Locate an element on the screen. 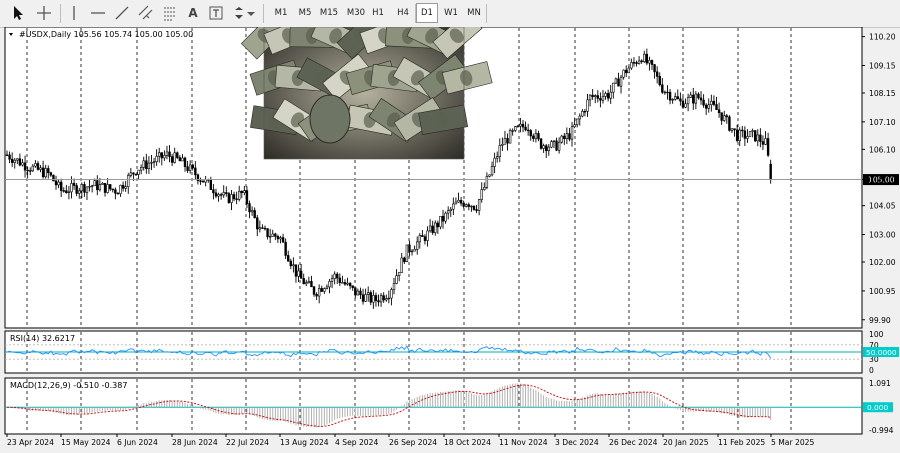  horizontal-line-tool-icon is located at coordinates (98, 13).